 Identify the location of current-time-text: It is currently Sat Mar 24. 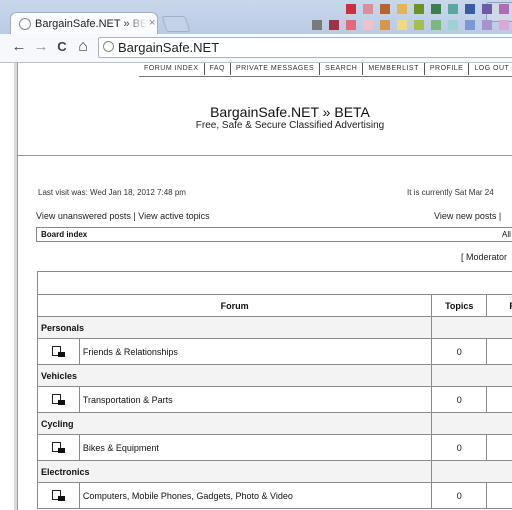
(450, 192).